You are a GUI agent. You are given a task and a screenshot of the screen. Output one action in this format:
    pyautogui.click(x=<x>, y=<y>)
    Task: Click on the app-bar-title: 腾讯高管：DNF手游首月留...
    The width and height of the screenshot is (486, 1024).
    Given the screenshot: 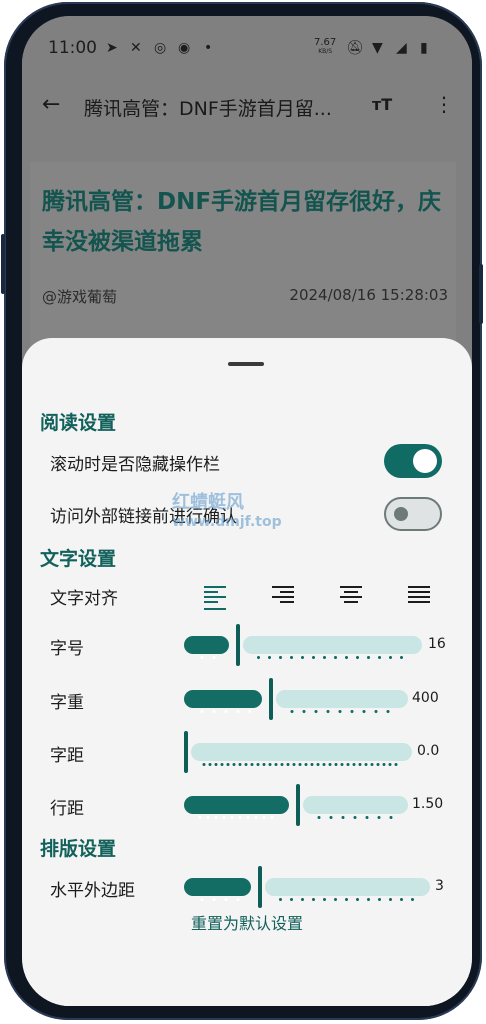 What is the action you would take?
    pyautogui.click(x=208, y=109)
    